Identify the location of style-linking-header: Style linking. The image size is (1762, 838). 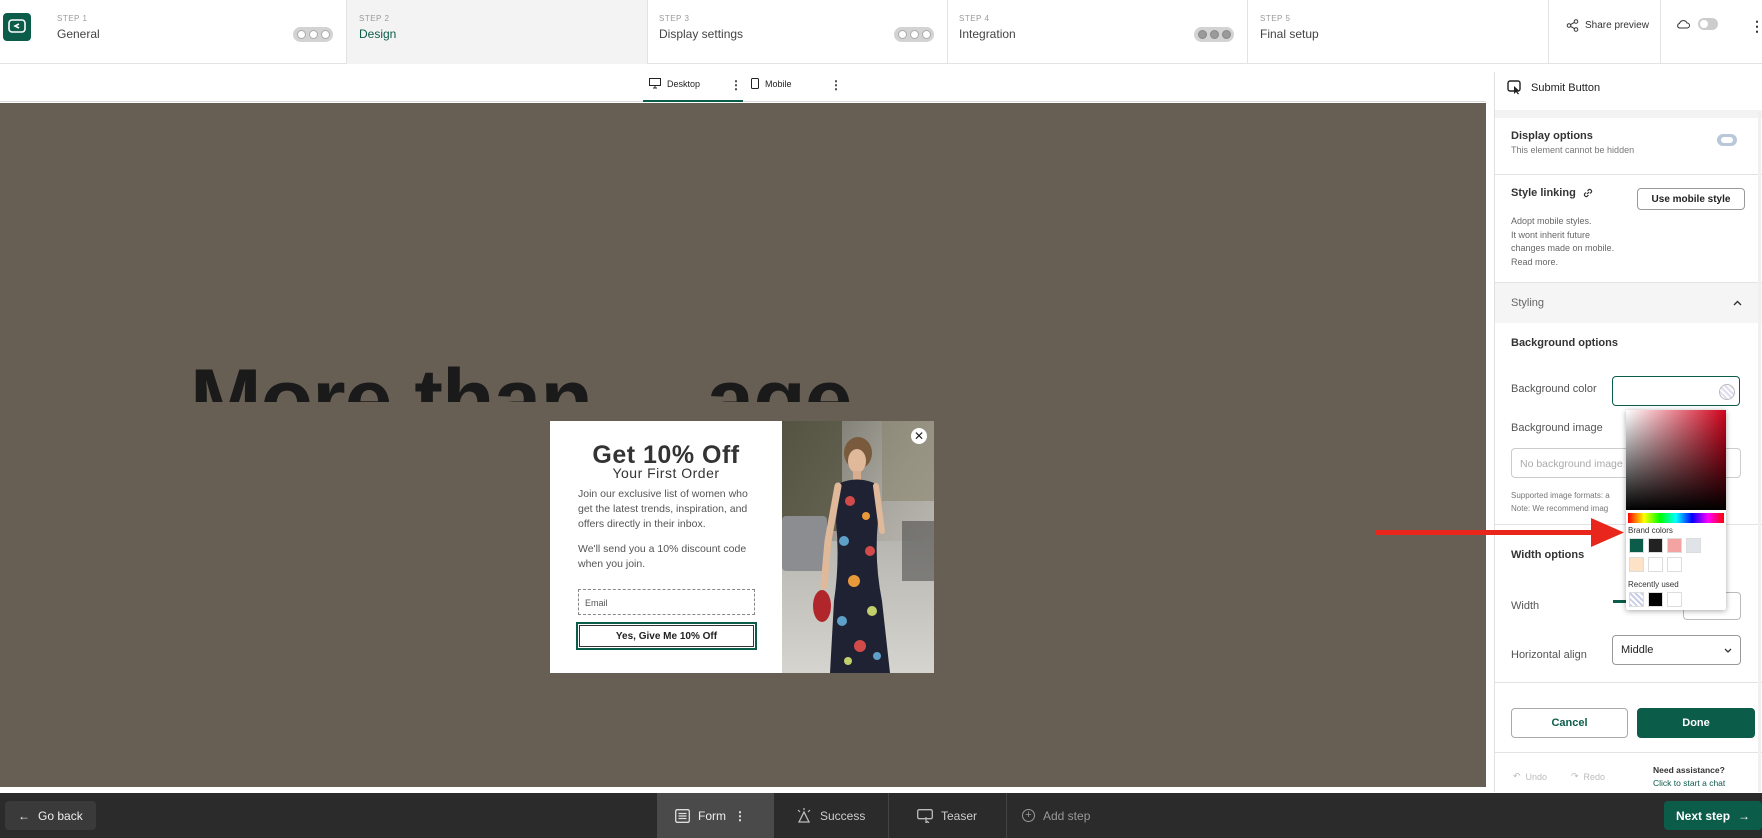
(1552, 193).